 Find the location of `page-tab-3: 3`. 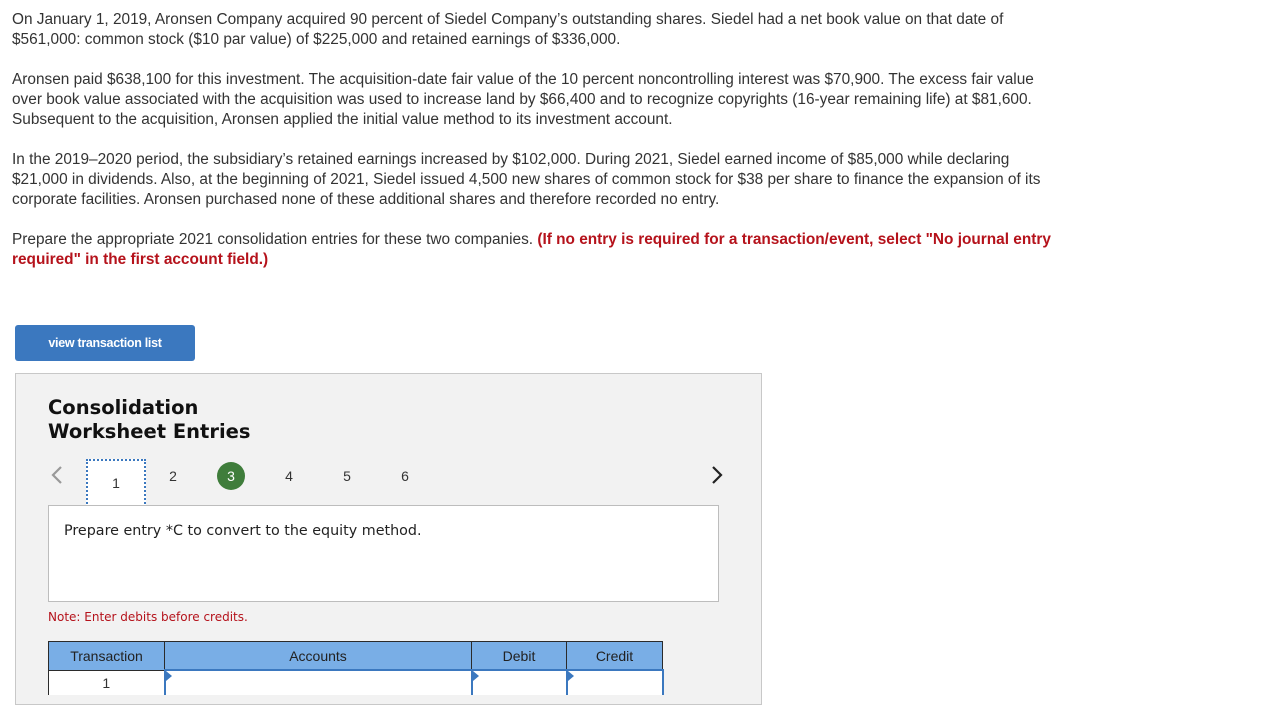

page-tab-3: 3 is located at coordinates (231, 476).